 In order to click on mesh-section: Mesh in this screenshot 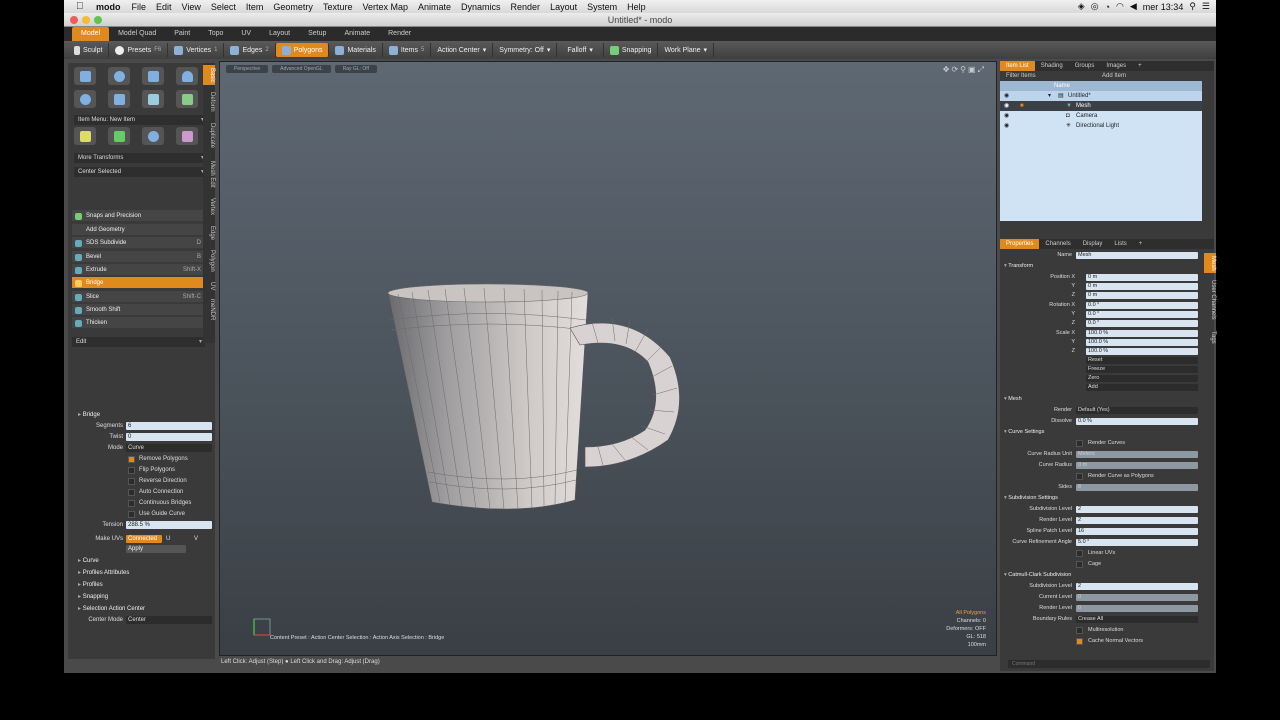, I will do `click(1100, 399)`.